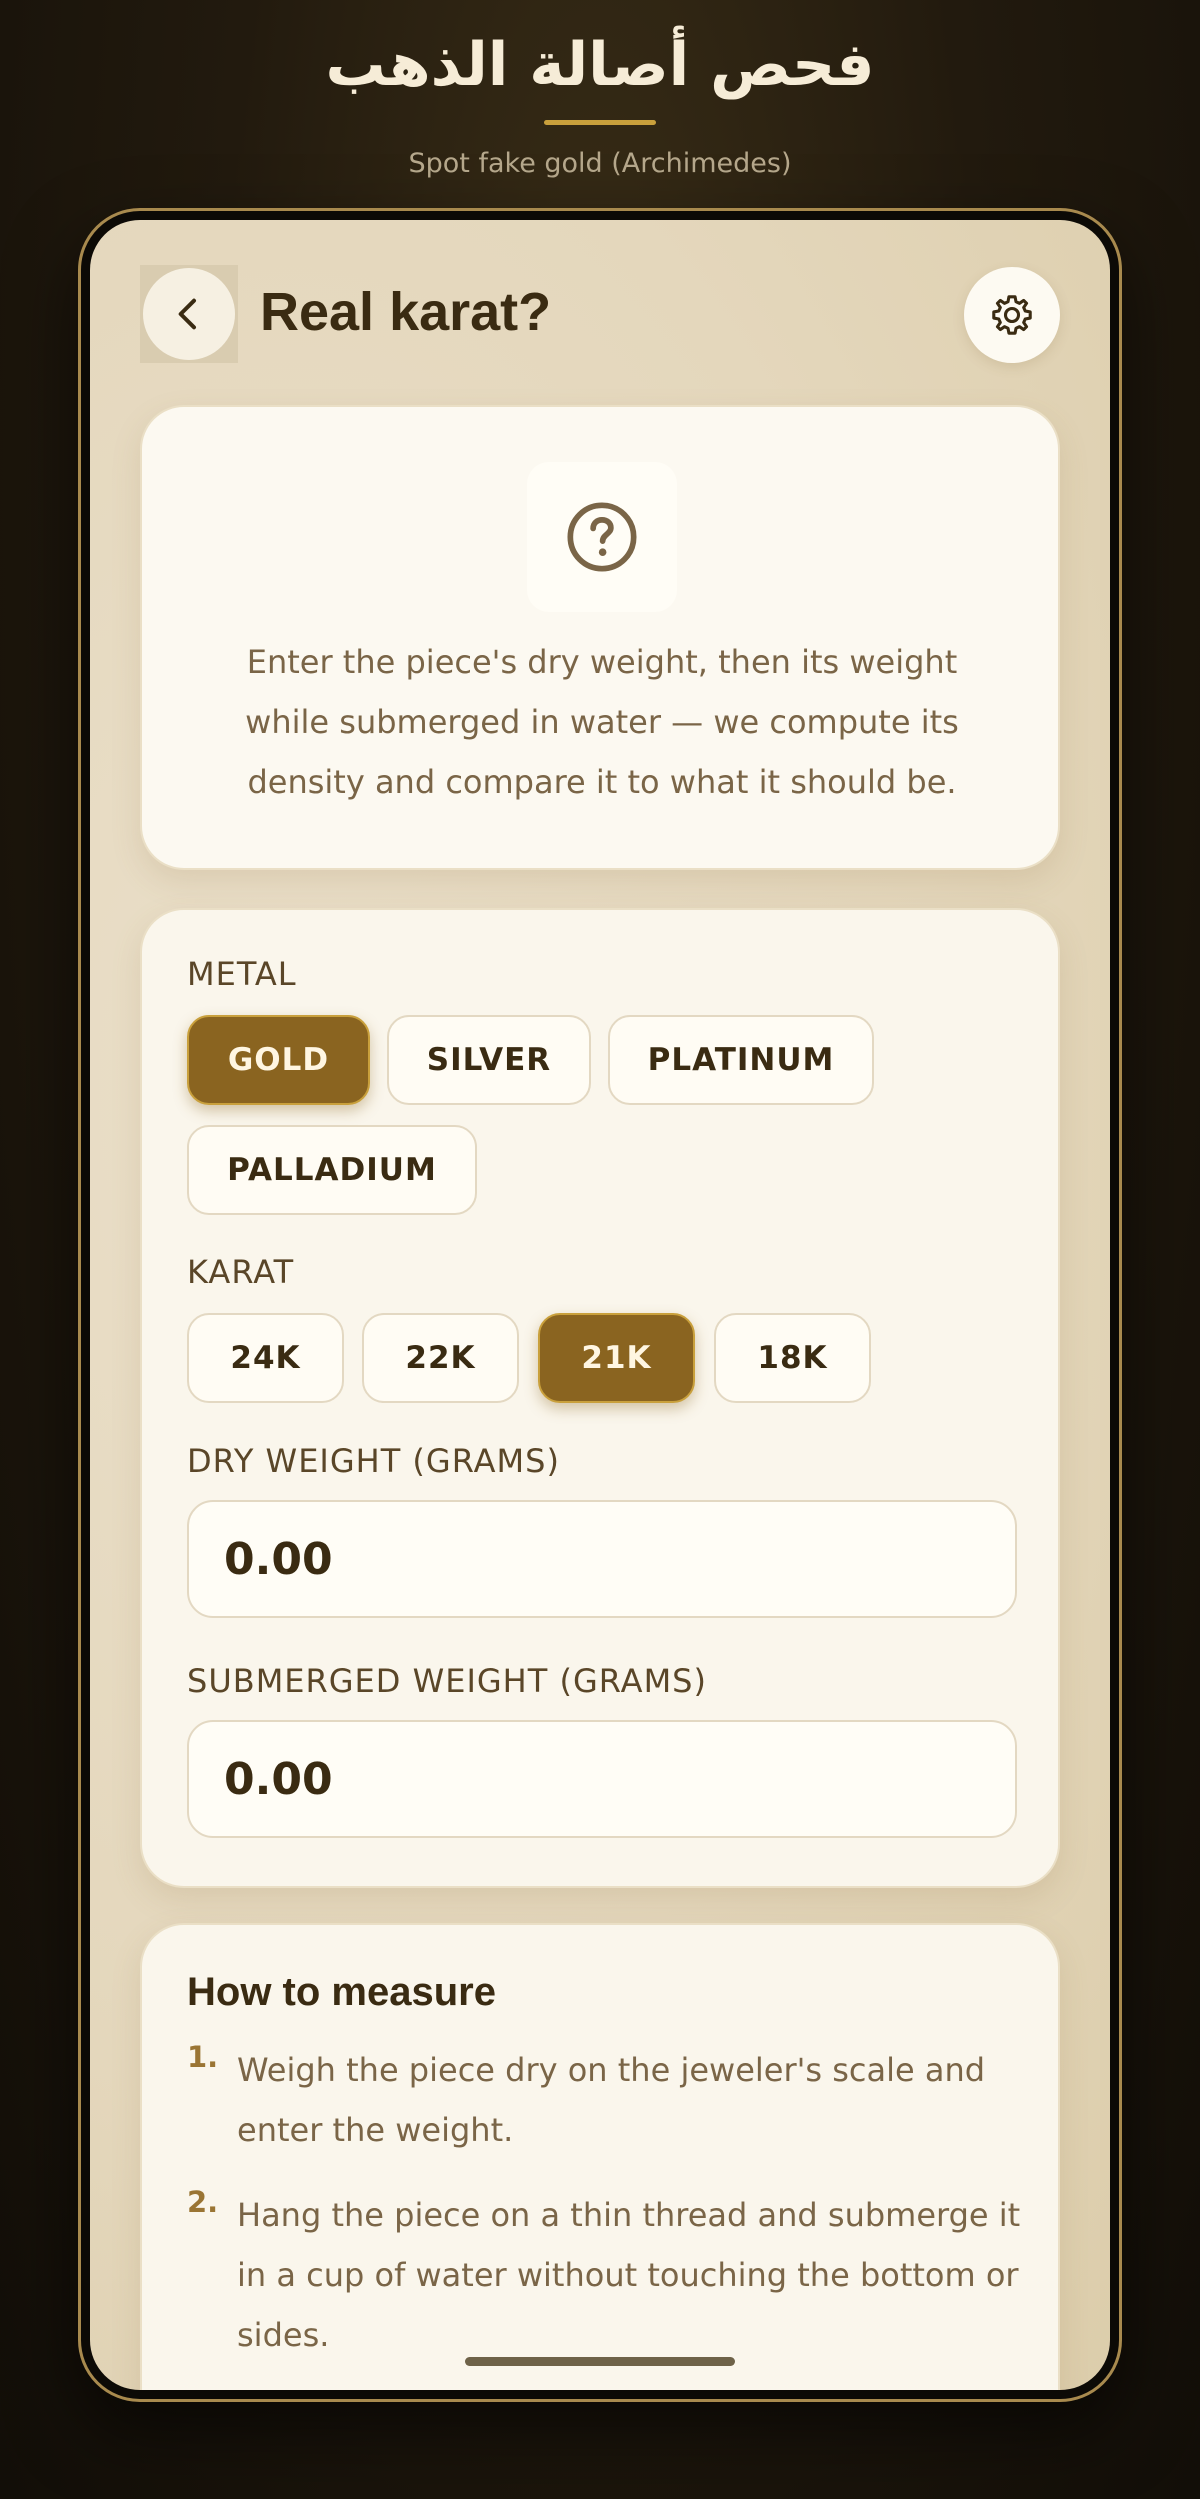 This screenshot has width=1200, height=2499. What do you see at coordinates (440, 1358) in the screenshot?
I see `karat-chip-22k: 22K` at bounding box center [440, 1358].